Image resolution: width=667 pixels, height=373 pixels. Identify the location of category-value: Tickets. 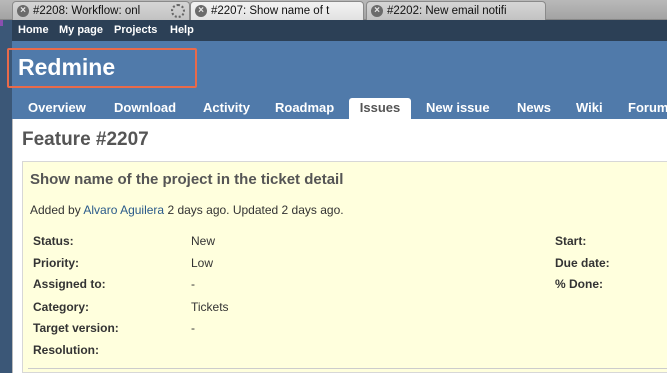
(210, 307).